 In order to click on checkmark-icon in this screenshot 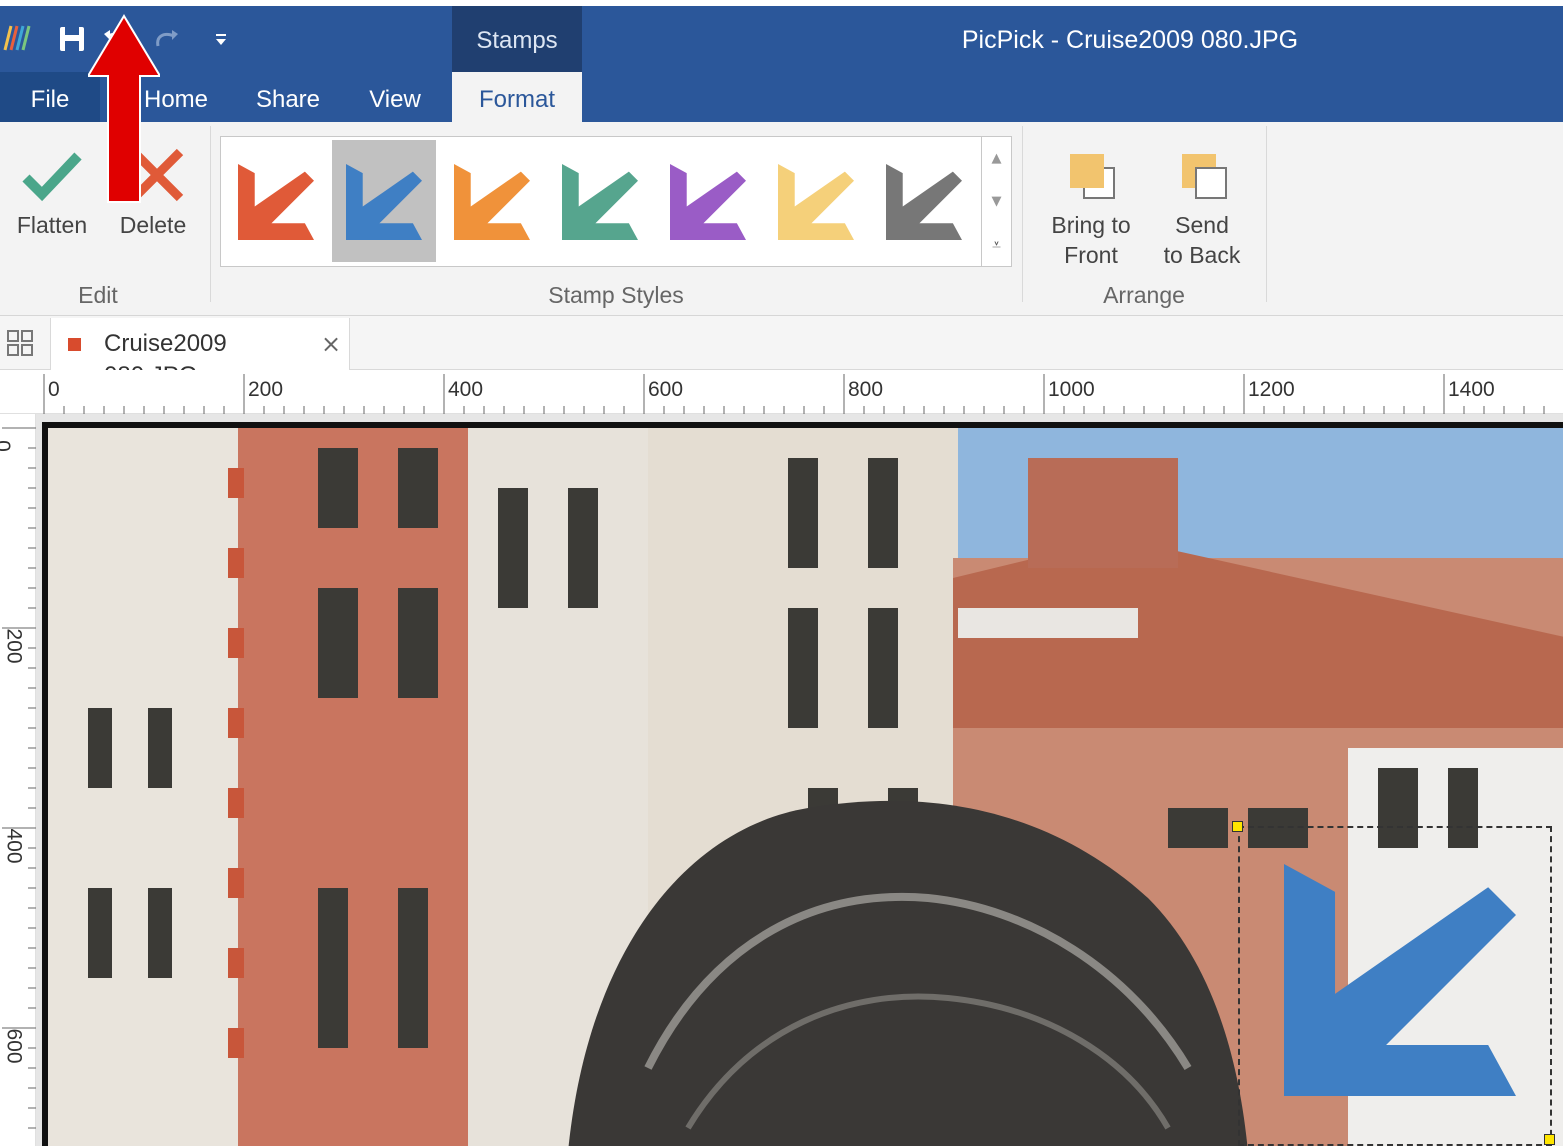, I will do `click(52, 176)`.